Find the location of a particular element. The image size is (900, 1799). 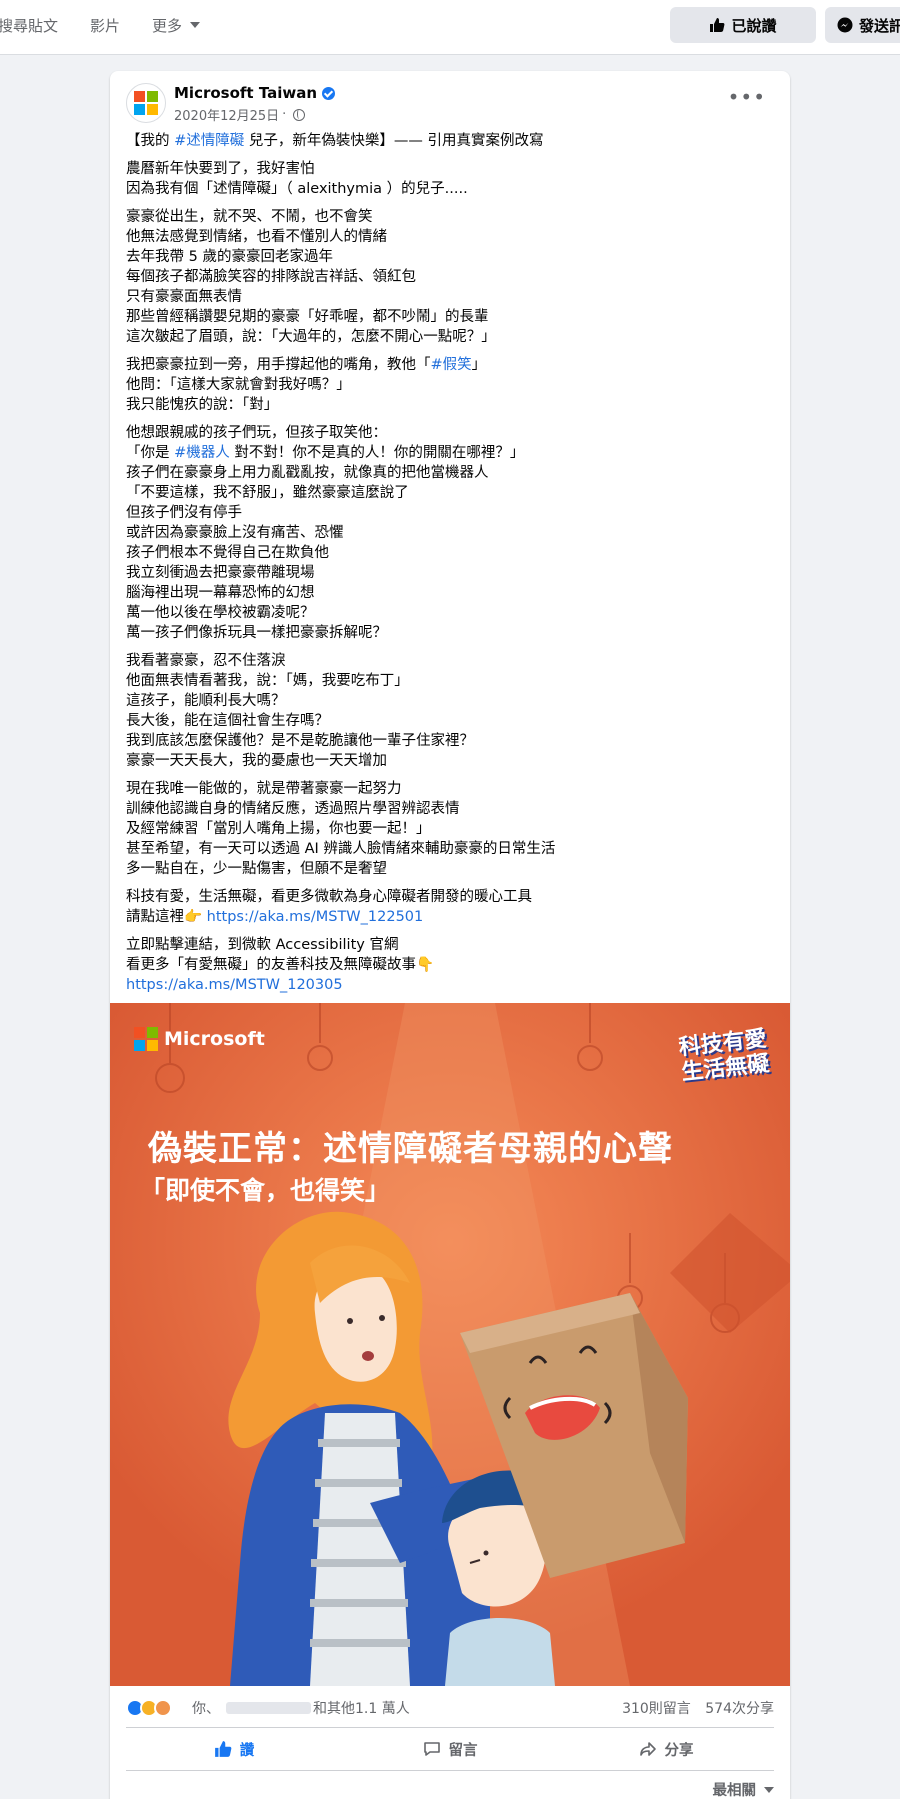

page-name-link: Microsoft Taiwan is located at coordinates (255, 93).